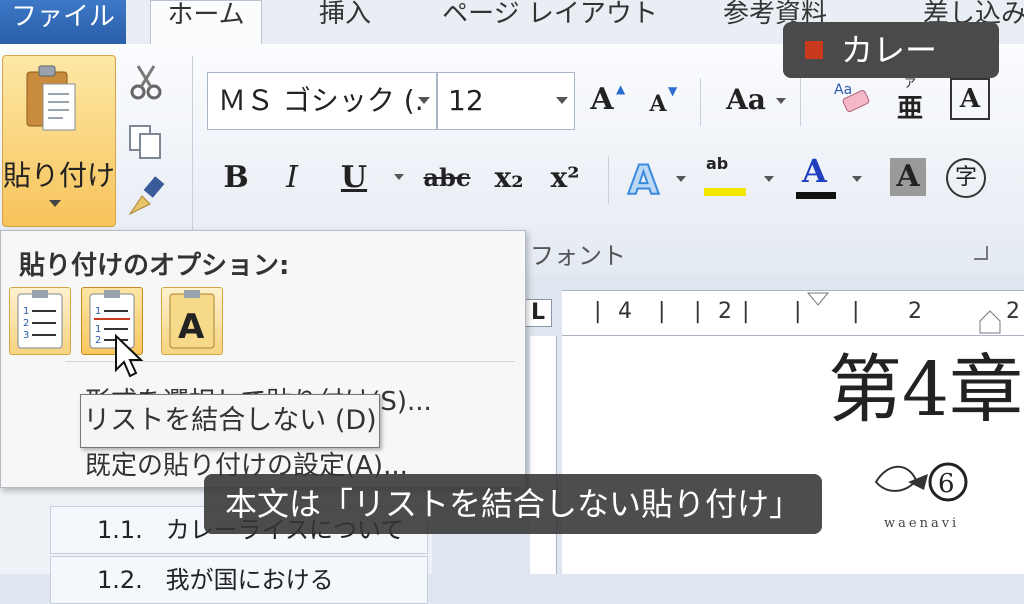 The width and height of the screenshot is (1024, 604). What do you see at coordinates (51, 98) in the screenshot?
I see `clipboard-icon` at bounding box center [51, 98].